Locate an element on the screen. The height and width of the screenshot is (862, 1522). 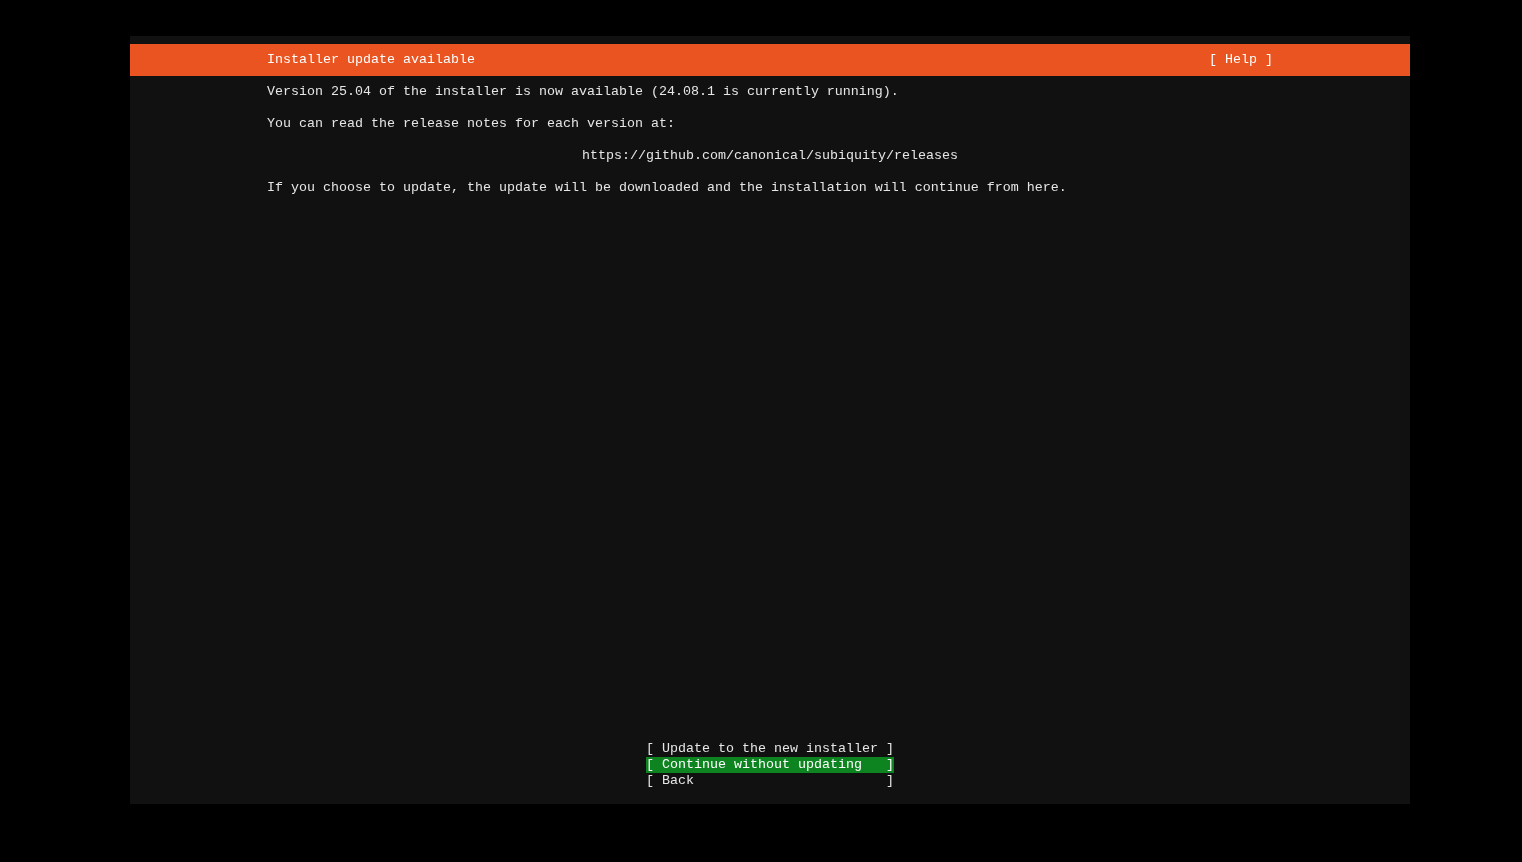
body-text: If you choose to update, the update will be downloaded and the installation will continue from here. is located at coordinates (667, 187).